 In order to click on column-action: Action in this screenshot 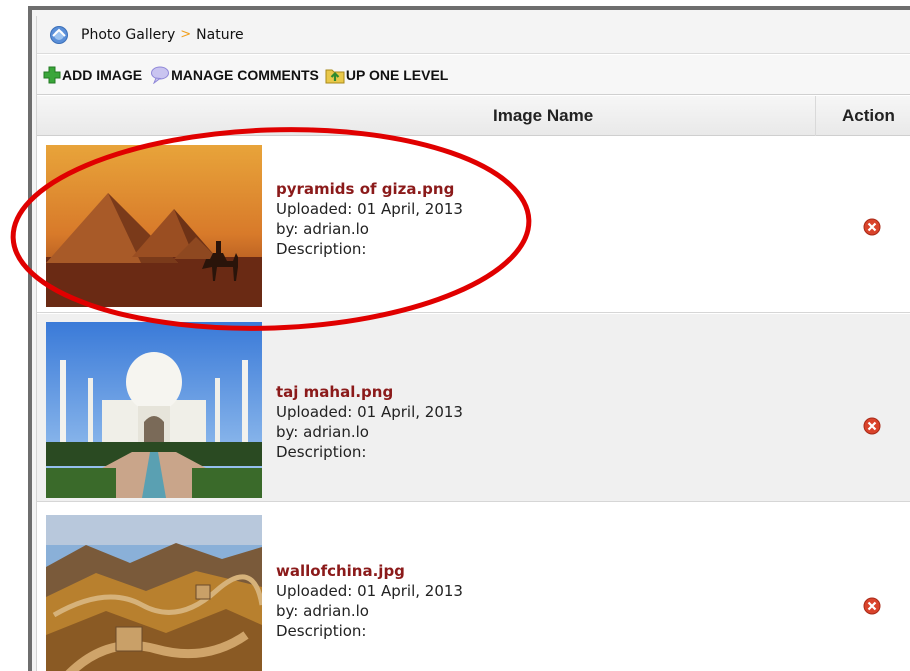, I will do `click(868, 115)`.